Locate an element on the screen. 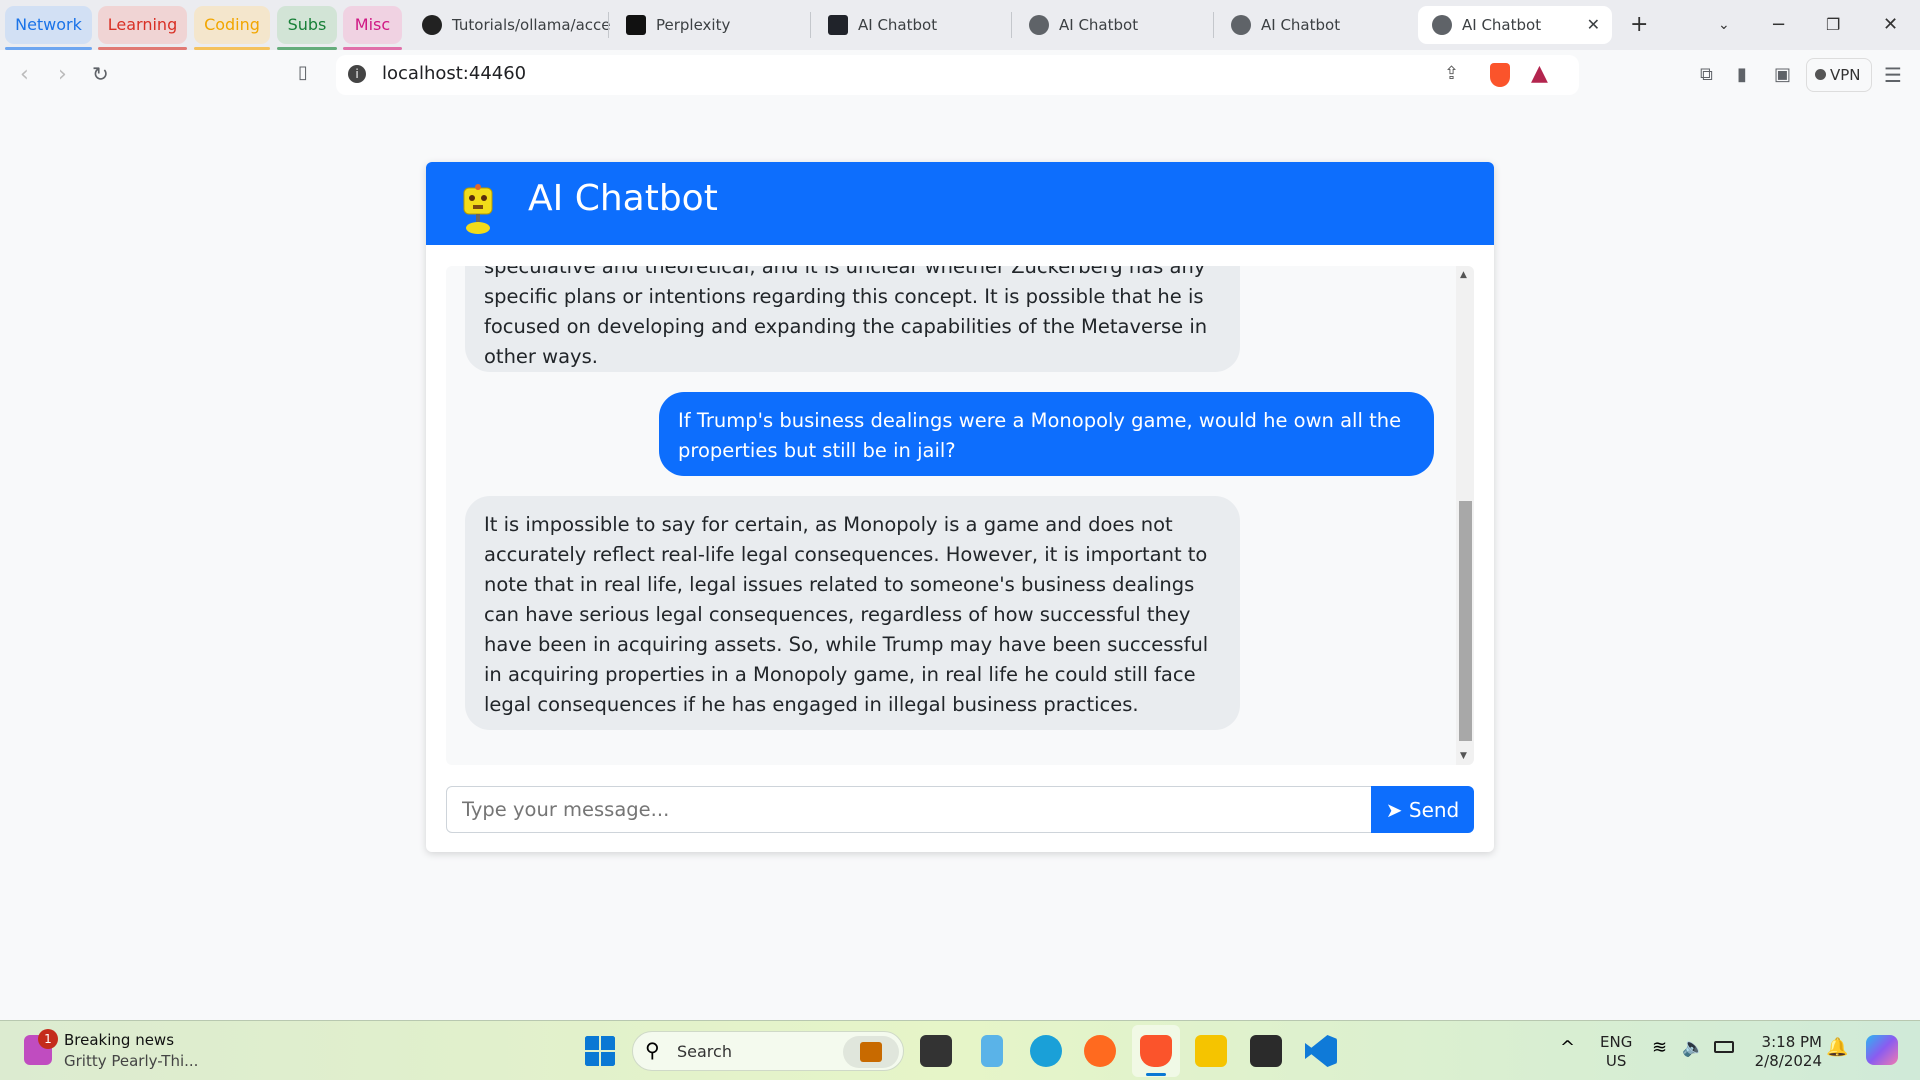 The height and width of the screenshot is (1080, 1920). volume-icon: 🔈 is located at coordinates (1693, 1047).